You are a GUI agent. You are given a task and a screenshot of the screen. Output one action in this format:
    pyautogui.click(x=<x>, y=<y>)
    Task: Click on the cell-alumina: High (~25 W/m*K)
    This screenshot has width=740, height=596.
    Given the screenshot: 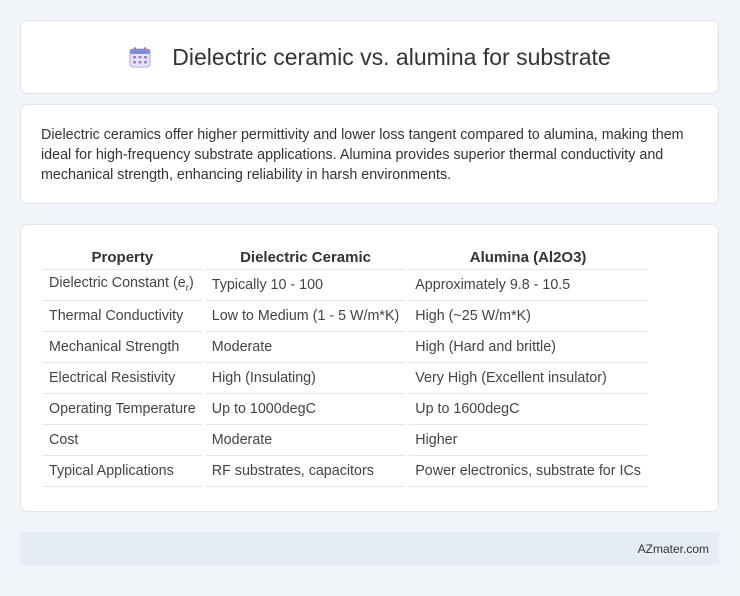 What is the action you would take?
    pyautogui.click(x=527, y=316)
    